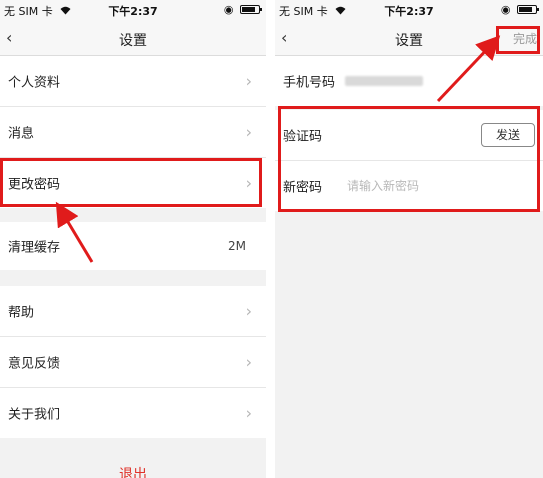  Describe the element at coordinates (508, 135) in the screenshot. I see `send-code-button: 发送` at that location.